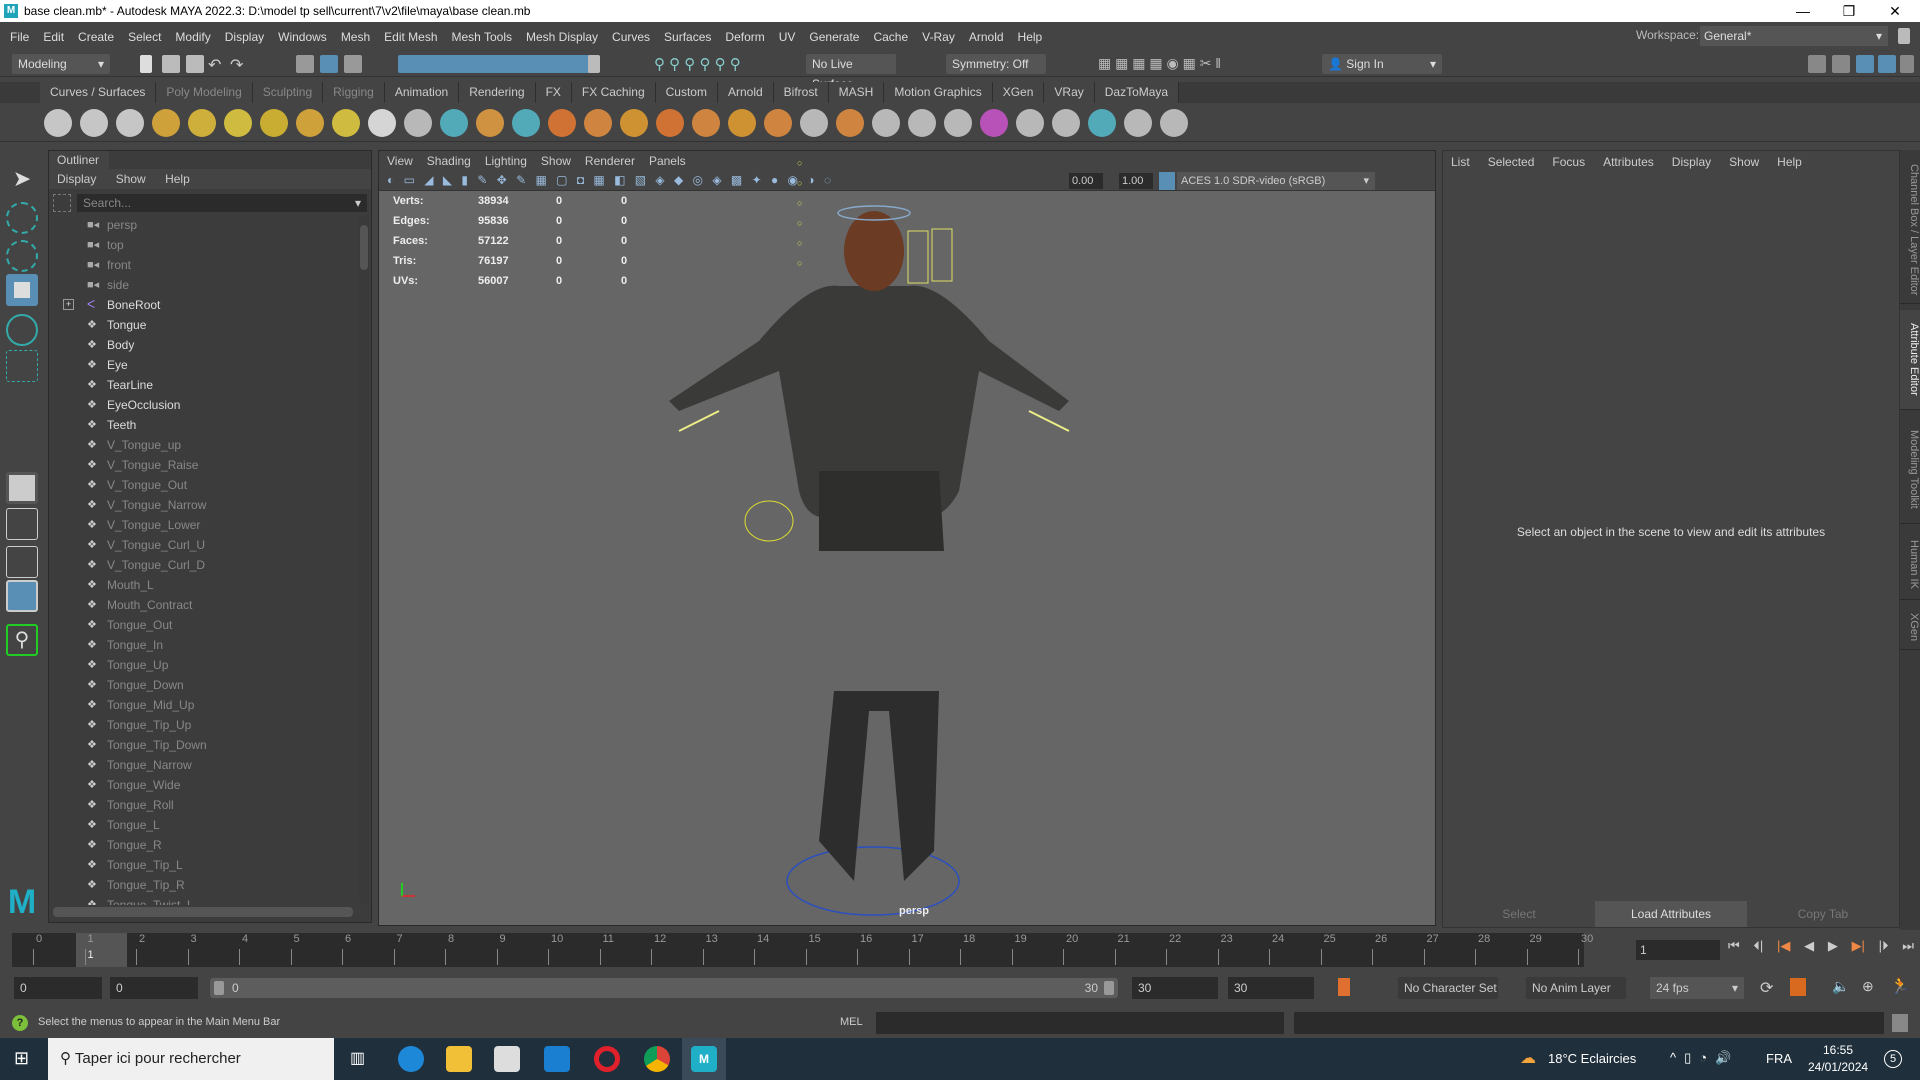  I want to click on tray-icons: ^▯◔🔊, so click(1704, 1058).